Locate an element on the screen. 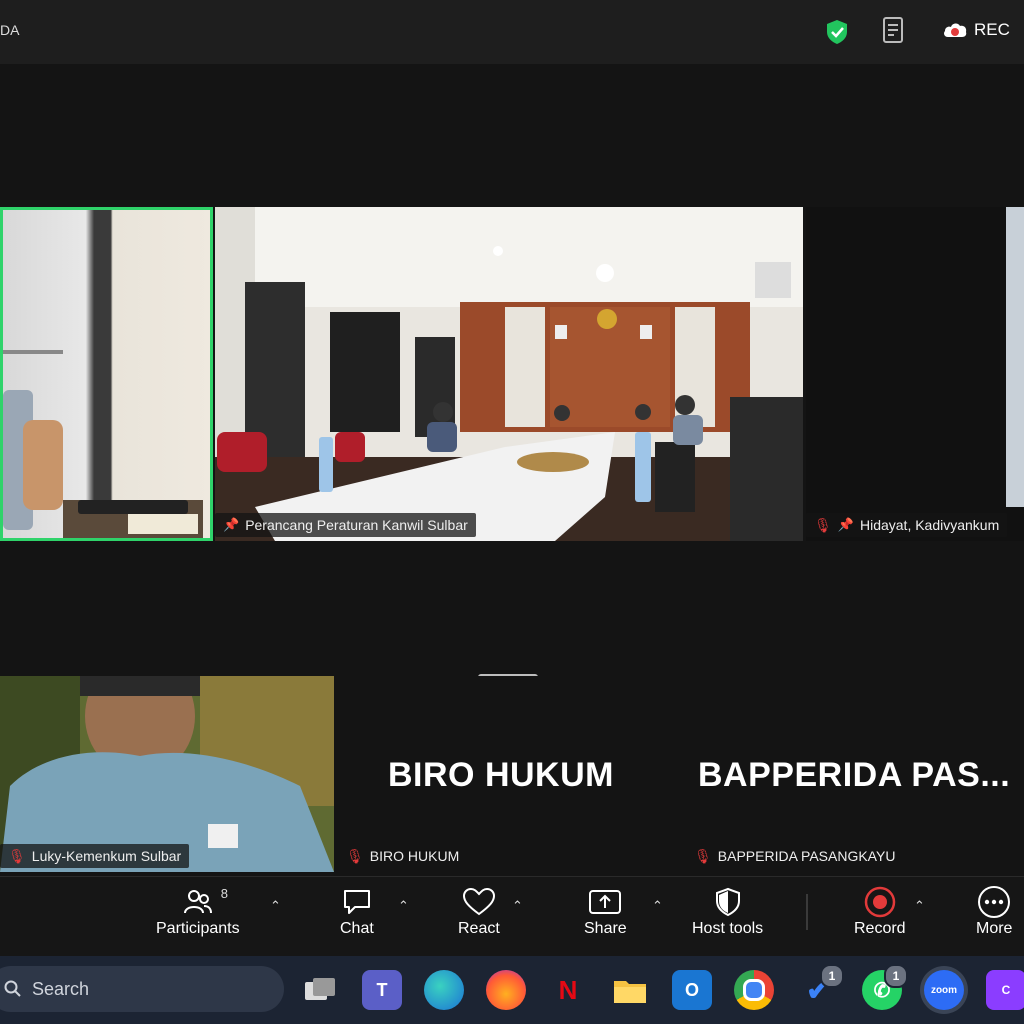  task-view-icon is located at coordinates (320, 990).